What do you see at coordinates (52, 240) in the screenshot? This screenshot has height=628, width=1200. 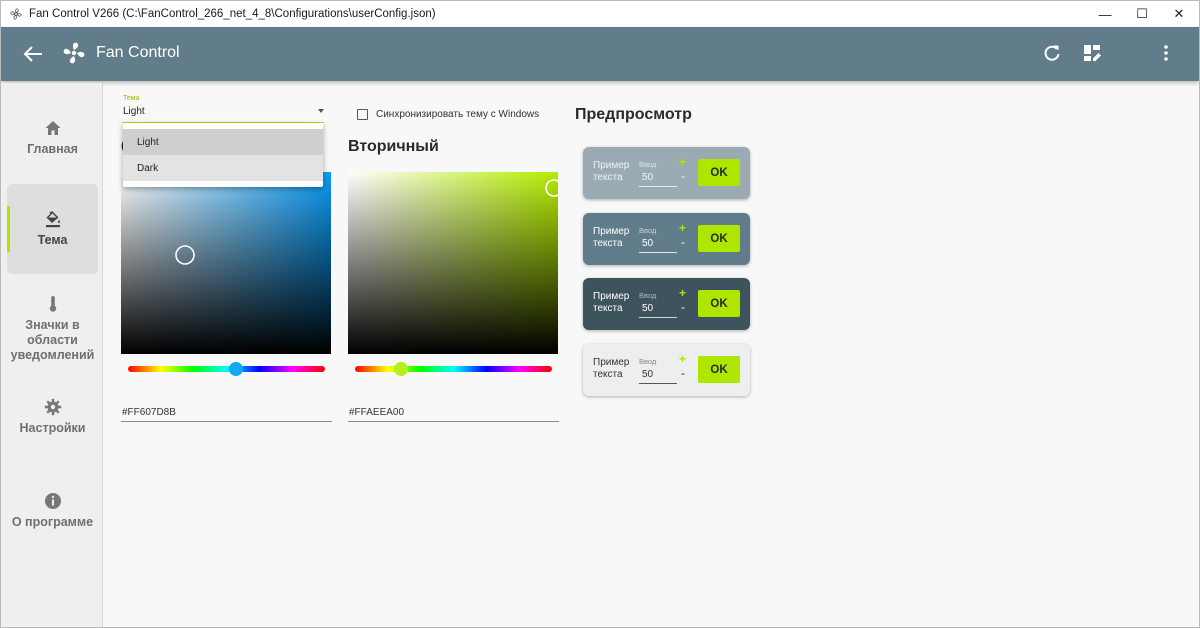 I see `sidebar-item-label: Тема` at bounding box center [52, 240].